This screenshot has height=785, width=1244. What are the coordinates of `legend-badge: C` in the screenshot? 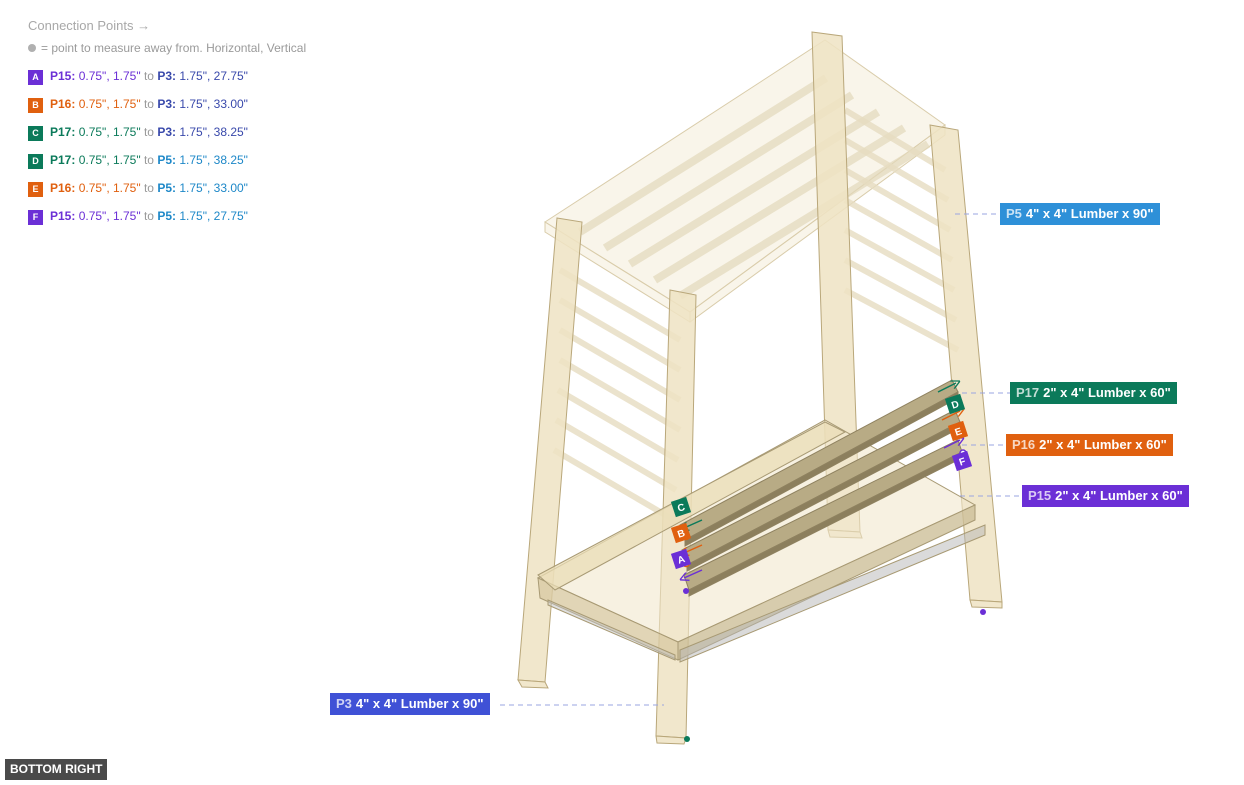 It's located at (35, 133).